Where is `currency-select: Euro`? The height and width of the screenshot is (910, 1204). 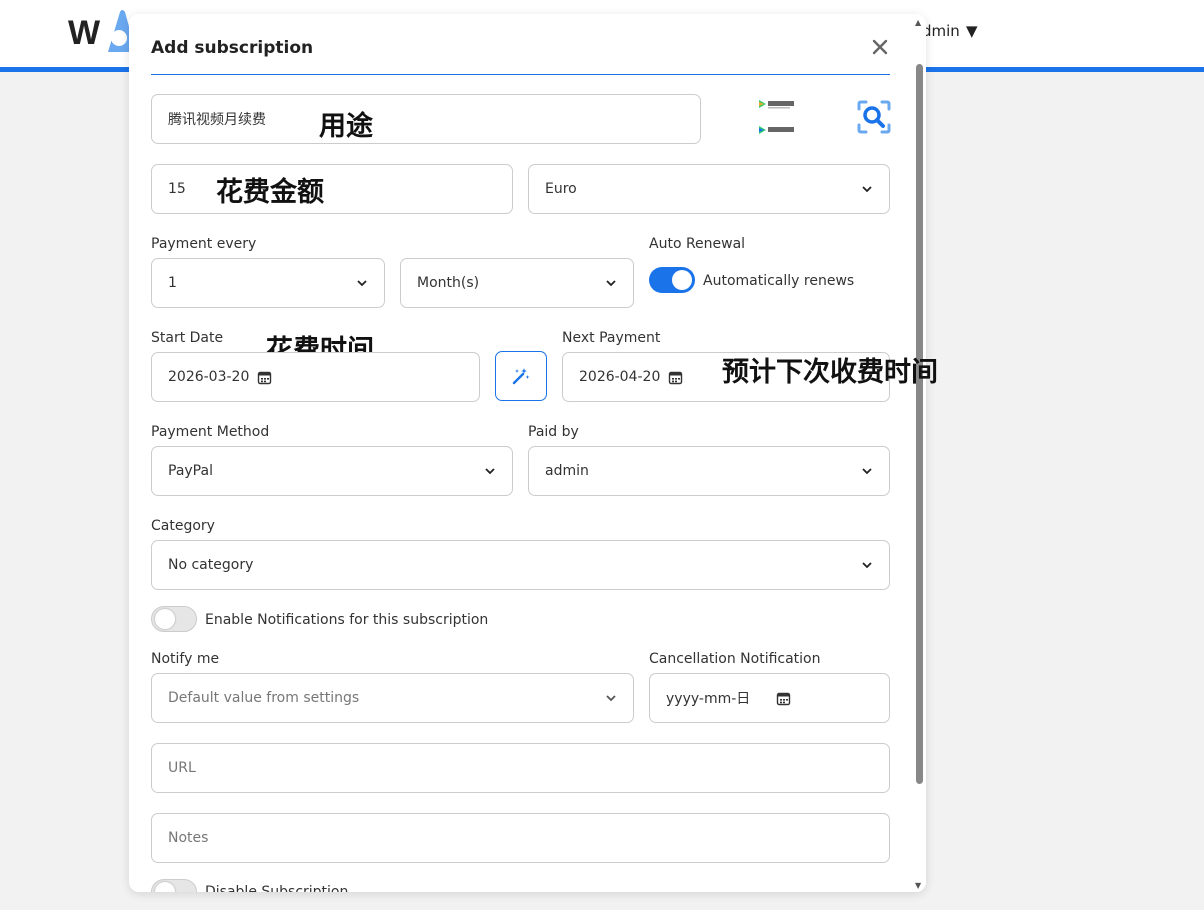 currency-select: Euro is located at coordinates (709, 189).